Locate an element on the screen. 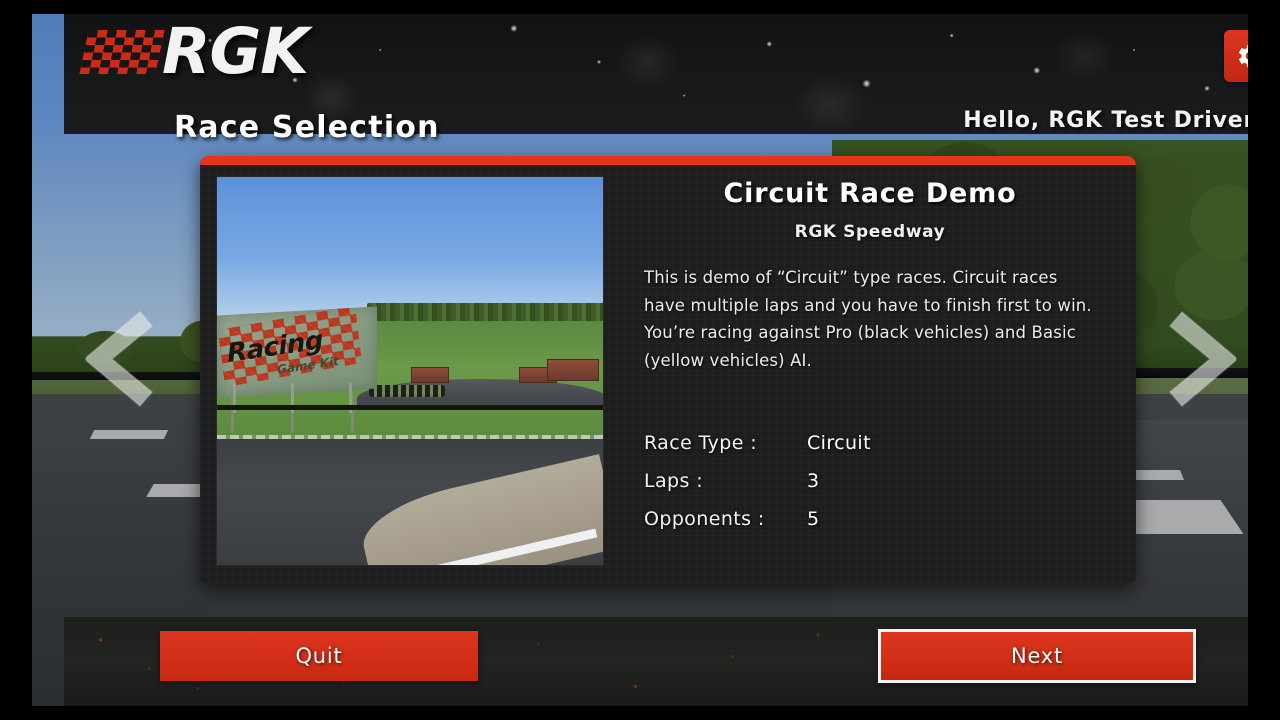  logo: RGK is located at coordinates (194, 51).